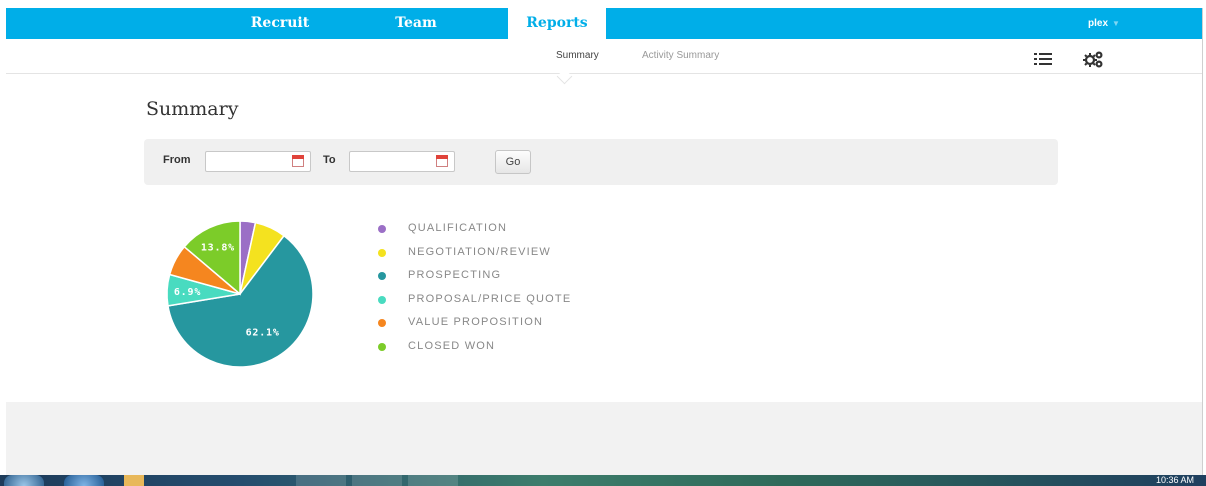 The width and height of the screenshot is (1206, 486). I want to click on sub-navigation-bar: Summary Activity Summary, so click(604, 56).